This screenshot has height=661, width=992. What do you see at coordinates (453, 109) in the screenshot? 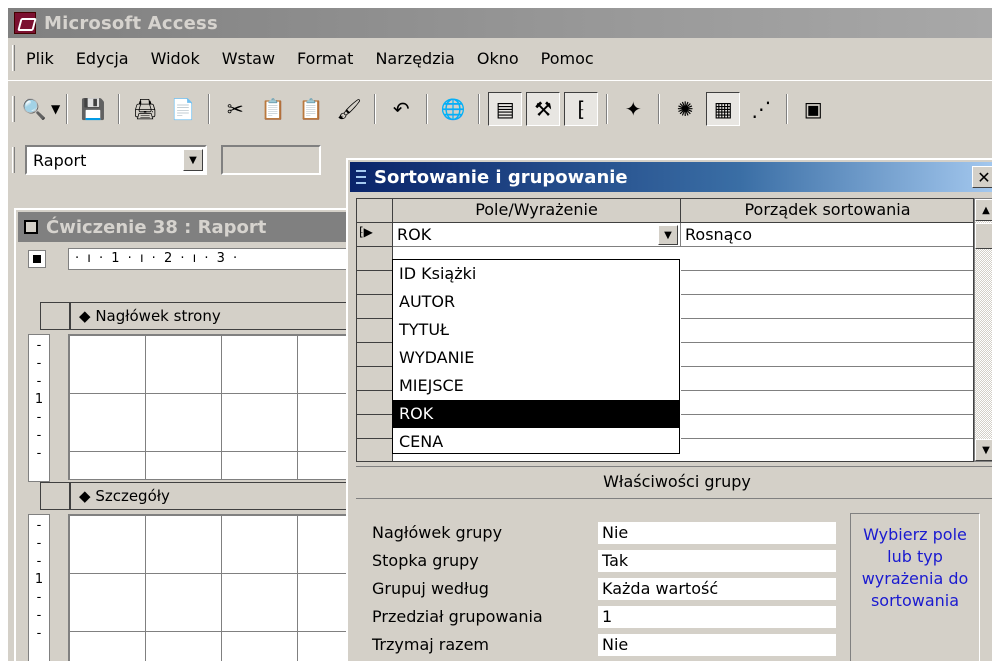
I see `hyperlink-icon: 🌐` at bounding box center [453, 109].